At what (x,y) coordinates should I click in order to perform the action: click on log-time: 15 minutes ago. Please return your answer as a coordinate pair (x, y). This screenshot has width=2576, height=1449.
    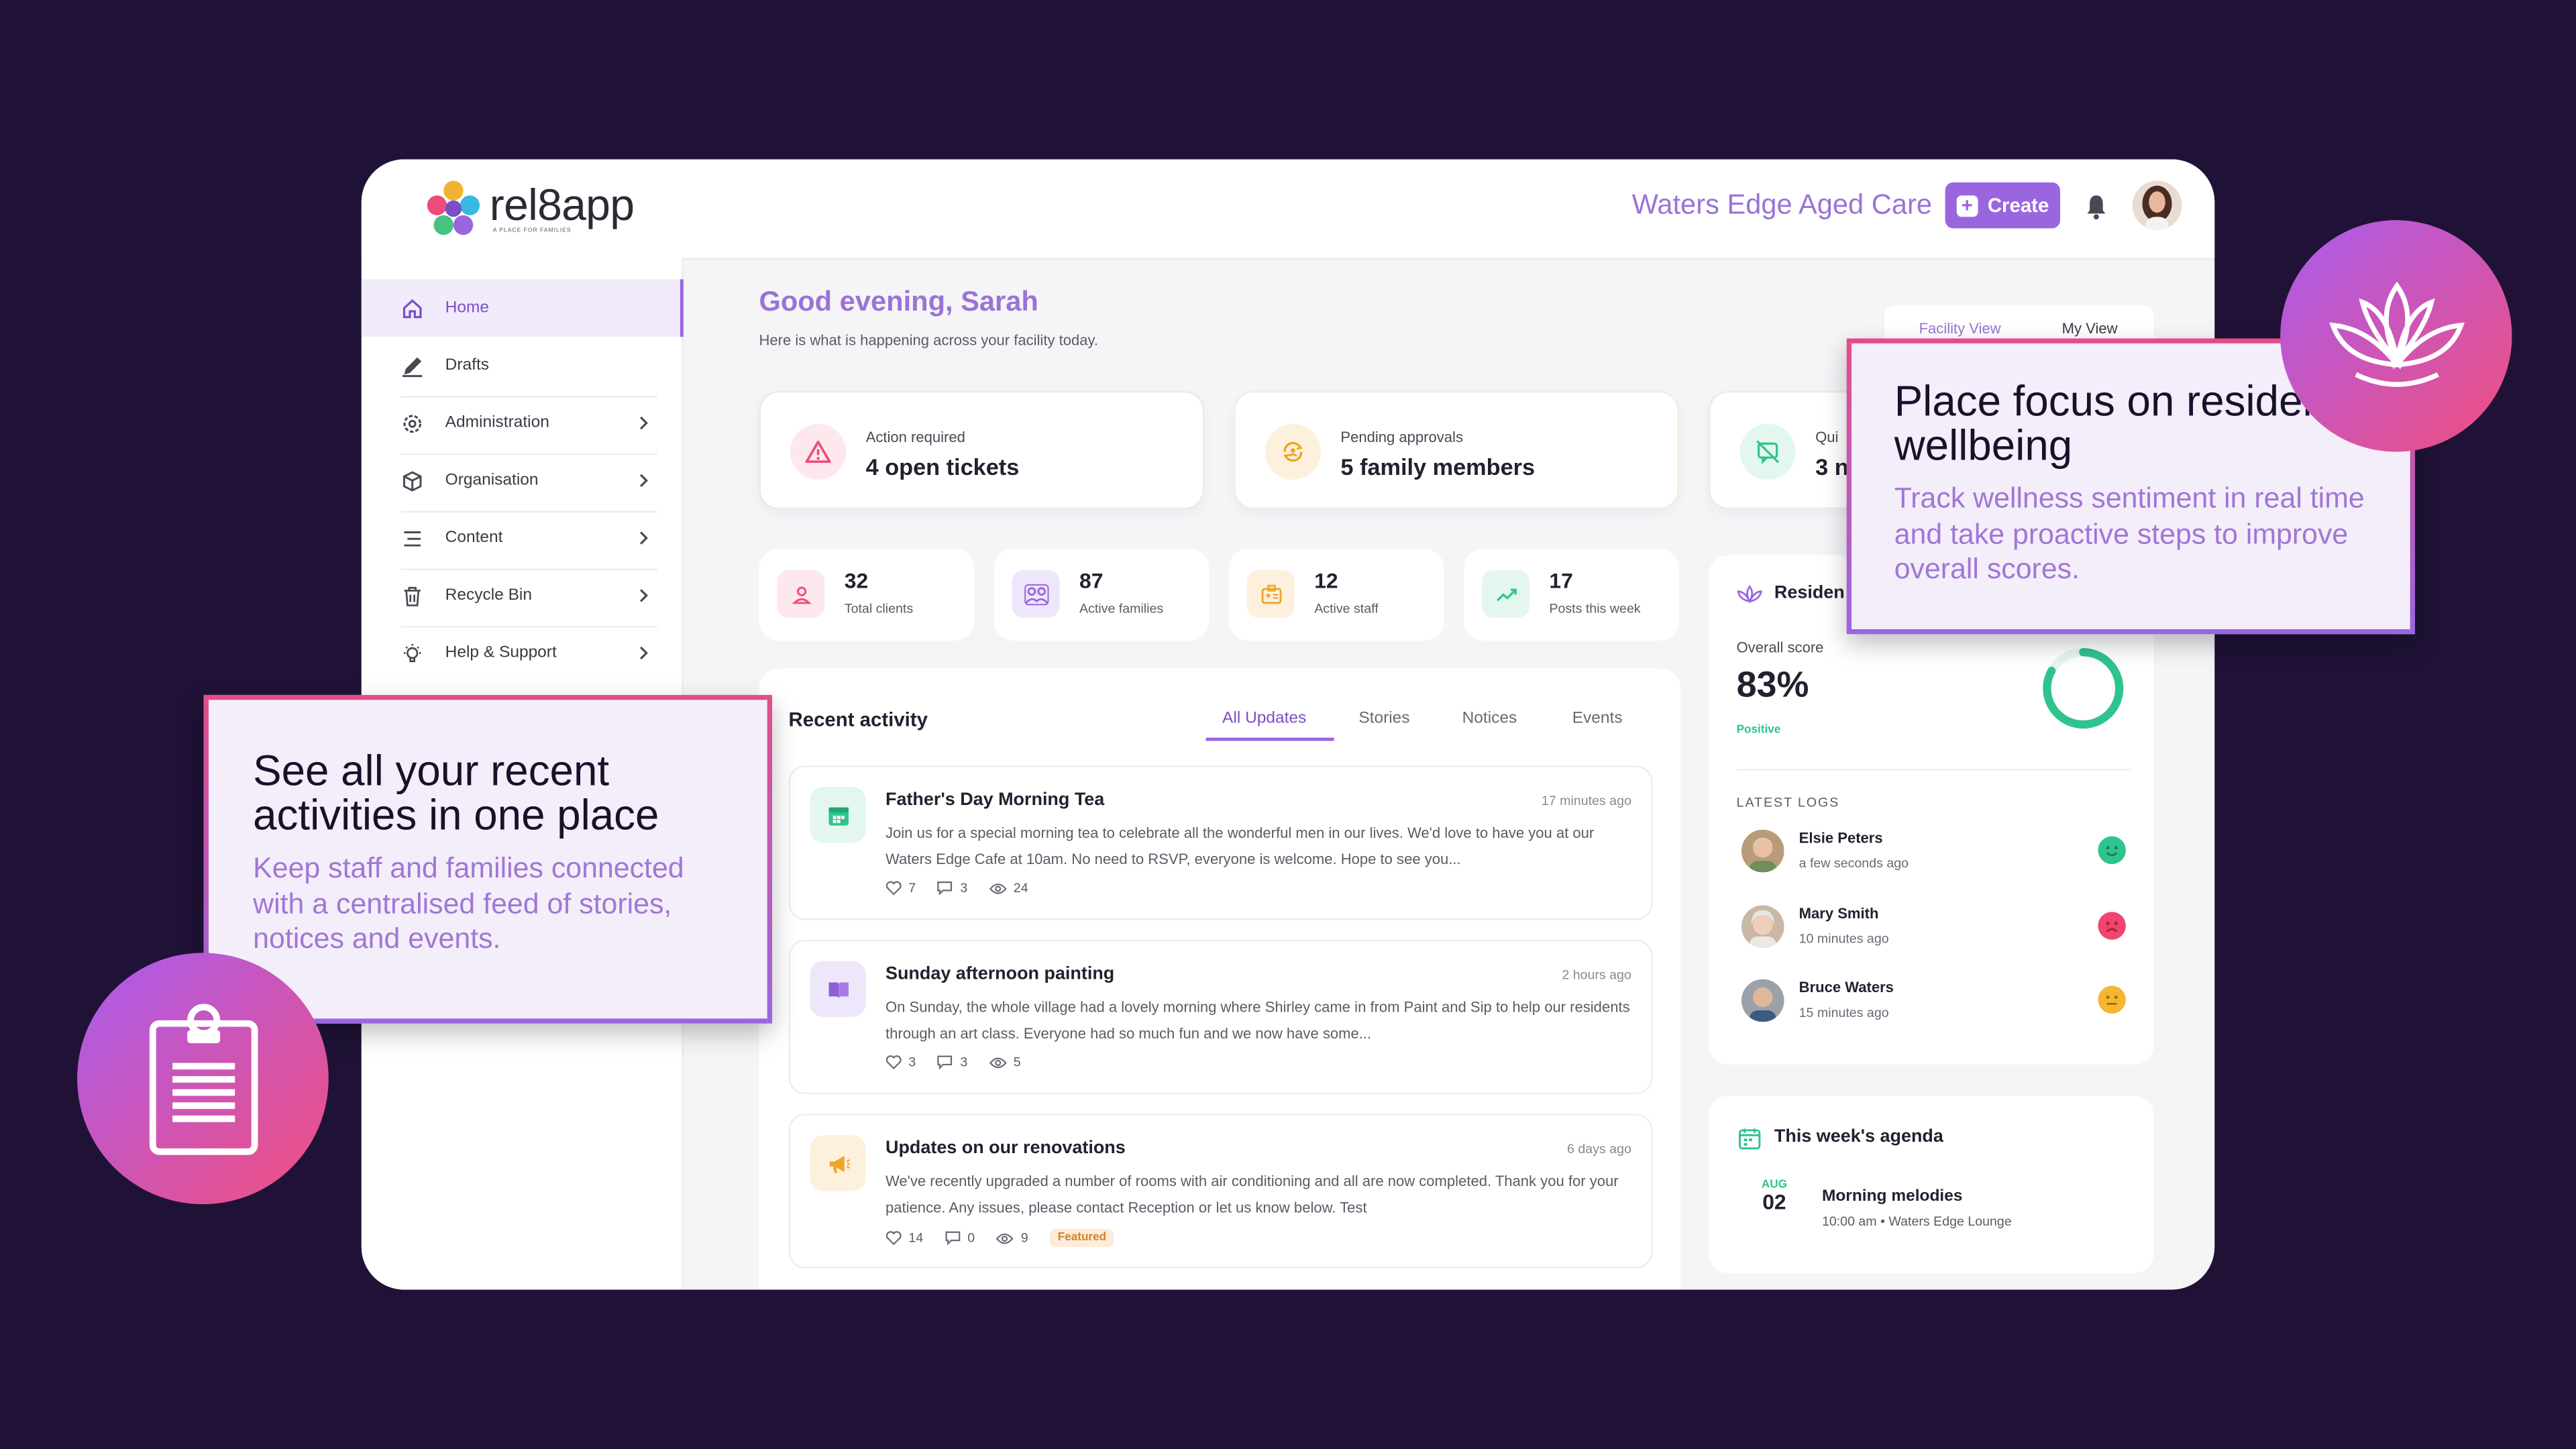
    Looking at the image, I should click on (1844, 1012).